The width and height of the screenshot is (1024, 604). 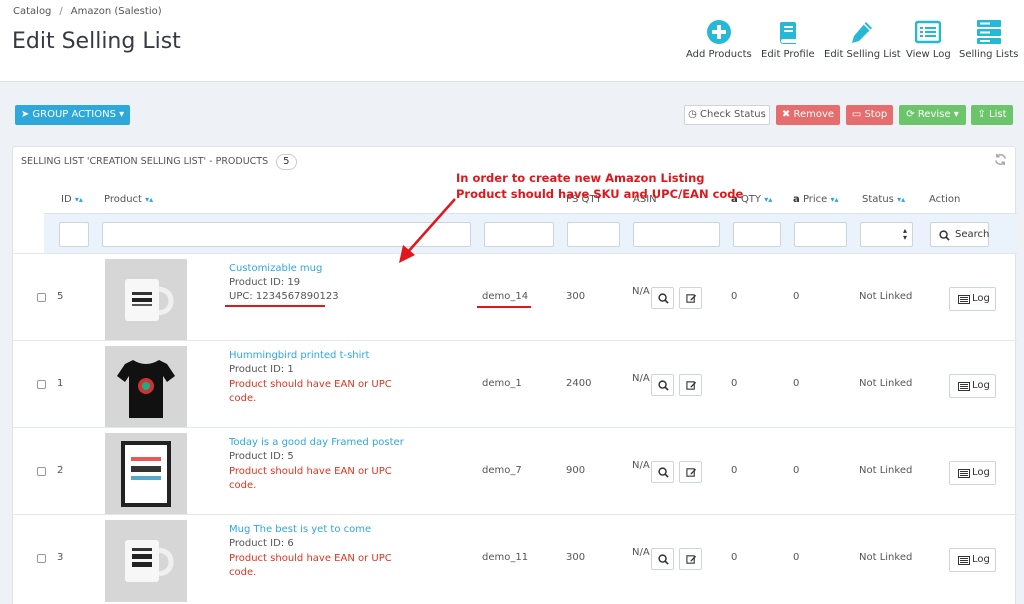 I want to click on product-id: Product ID: 1, so click(x=261, y=369).